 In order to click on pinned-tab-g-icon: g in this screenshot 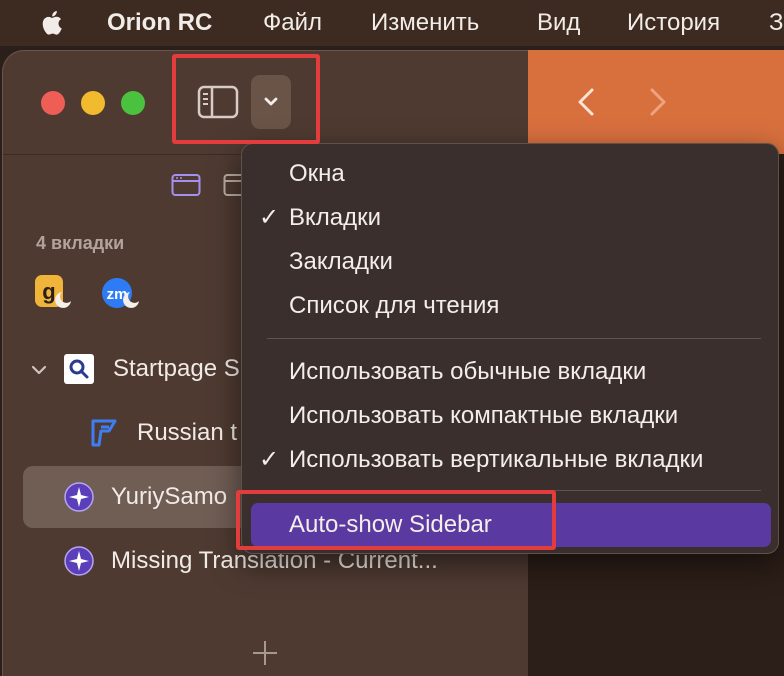, I will do `click(55, 295)`.